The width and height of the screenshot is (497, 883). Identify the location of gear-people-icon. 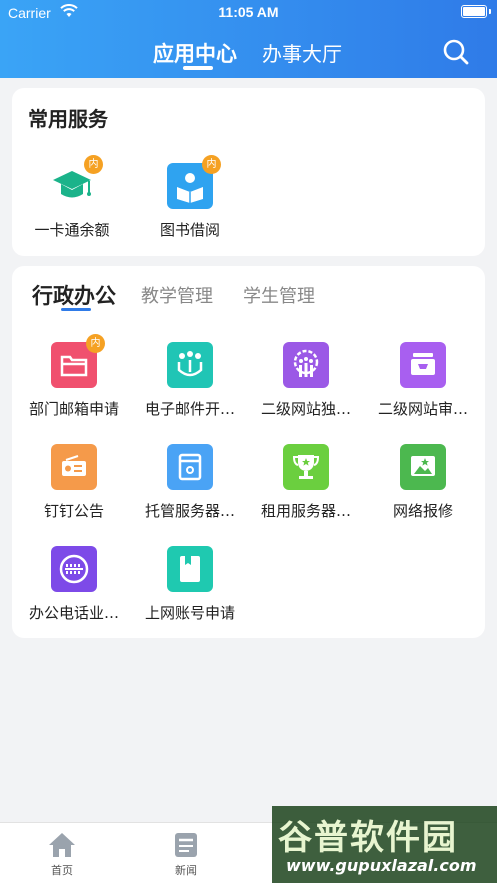
(306, 365).